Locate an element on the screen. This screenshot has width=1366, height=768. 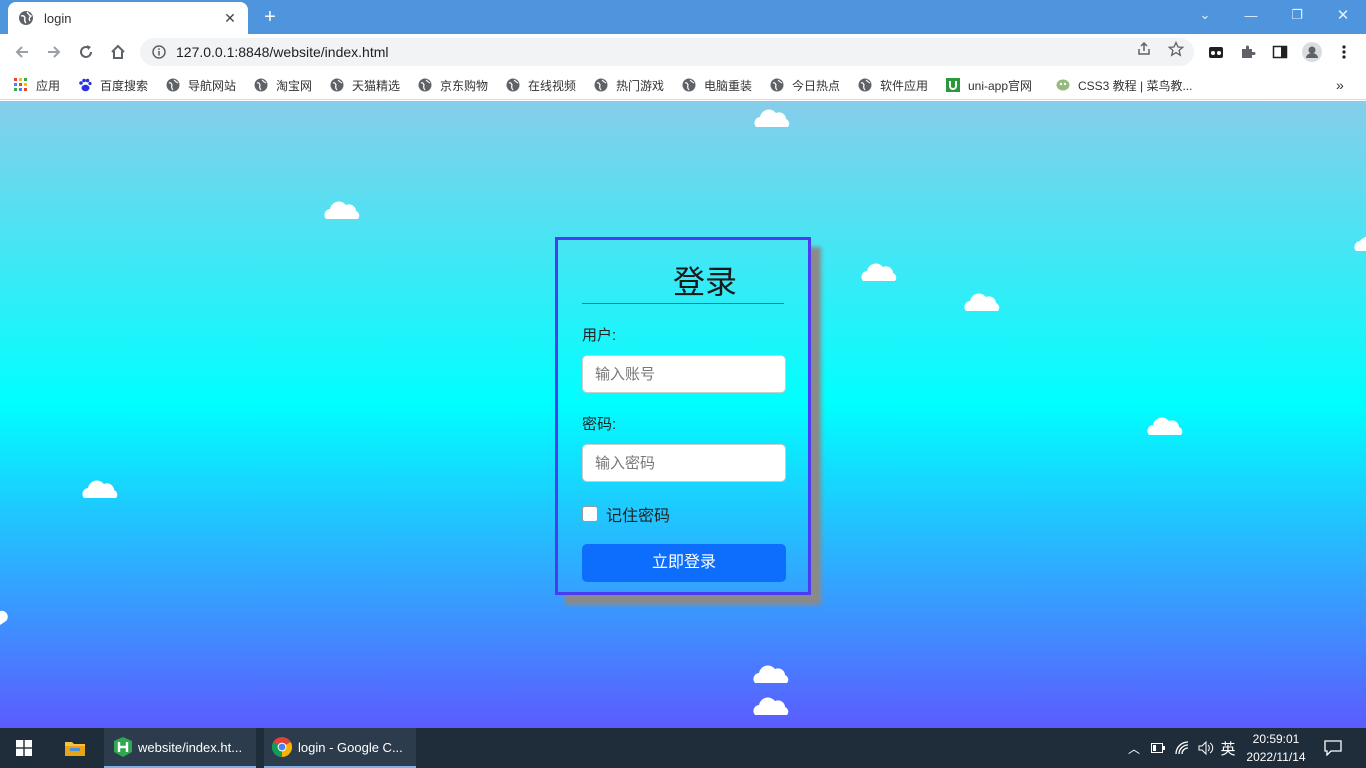
profile-avatar is located at coordinates (1312, 52).